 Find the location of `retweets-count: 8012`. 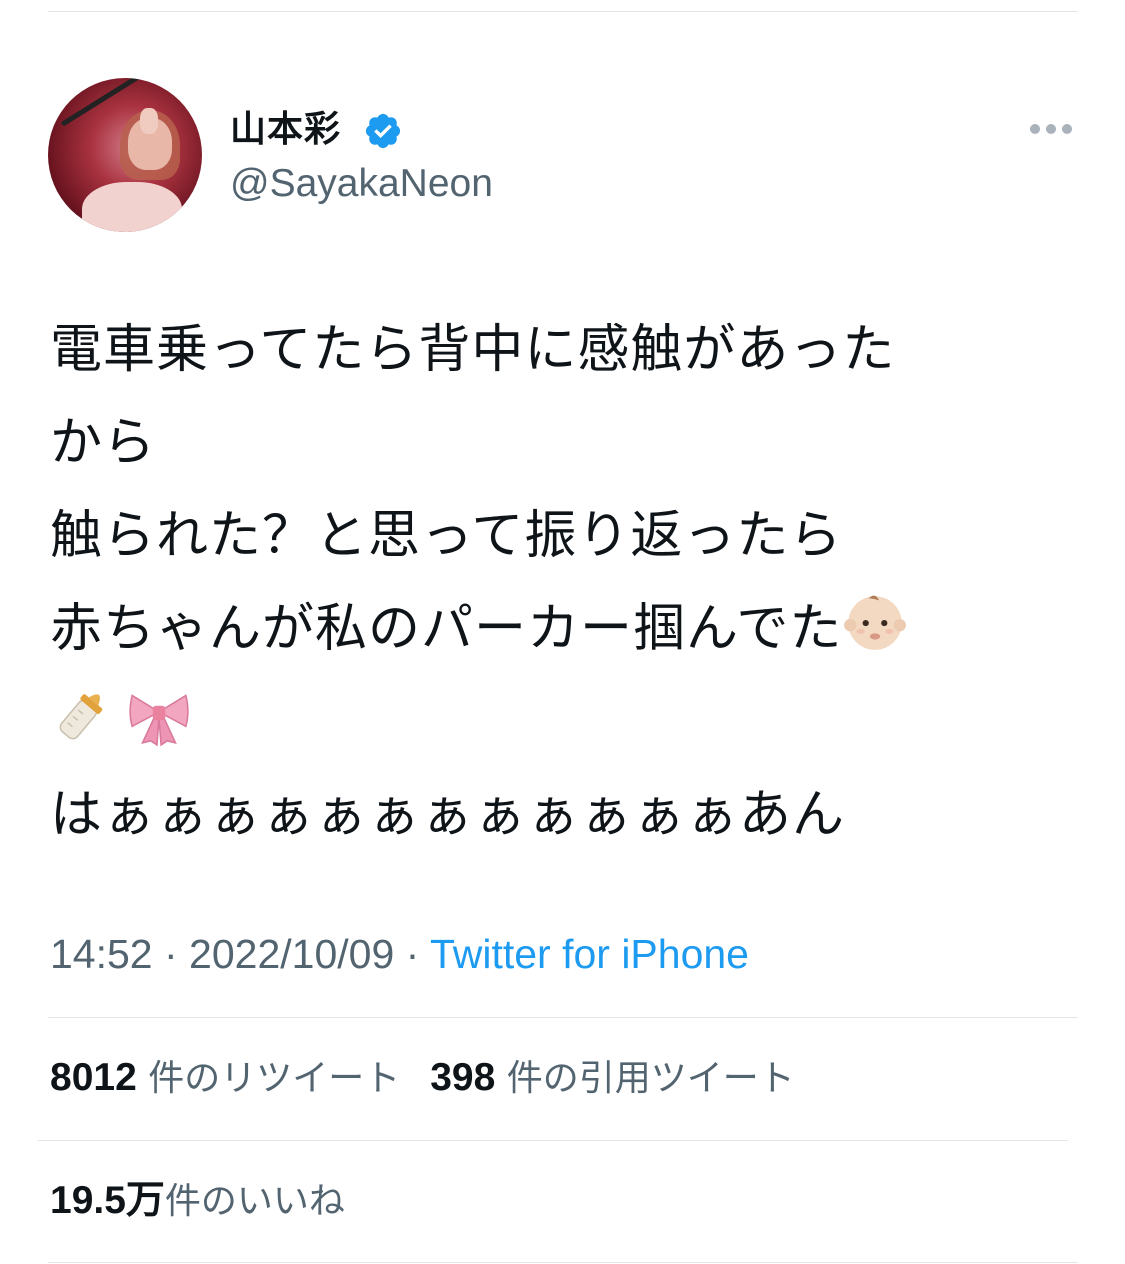

retweets-count: 8012 is located at coordinates (93, 1077).